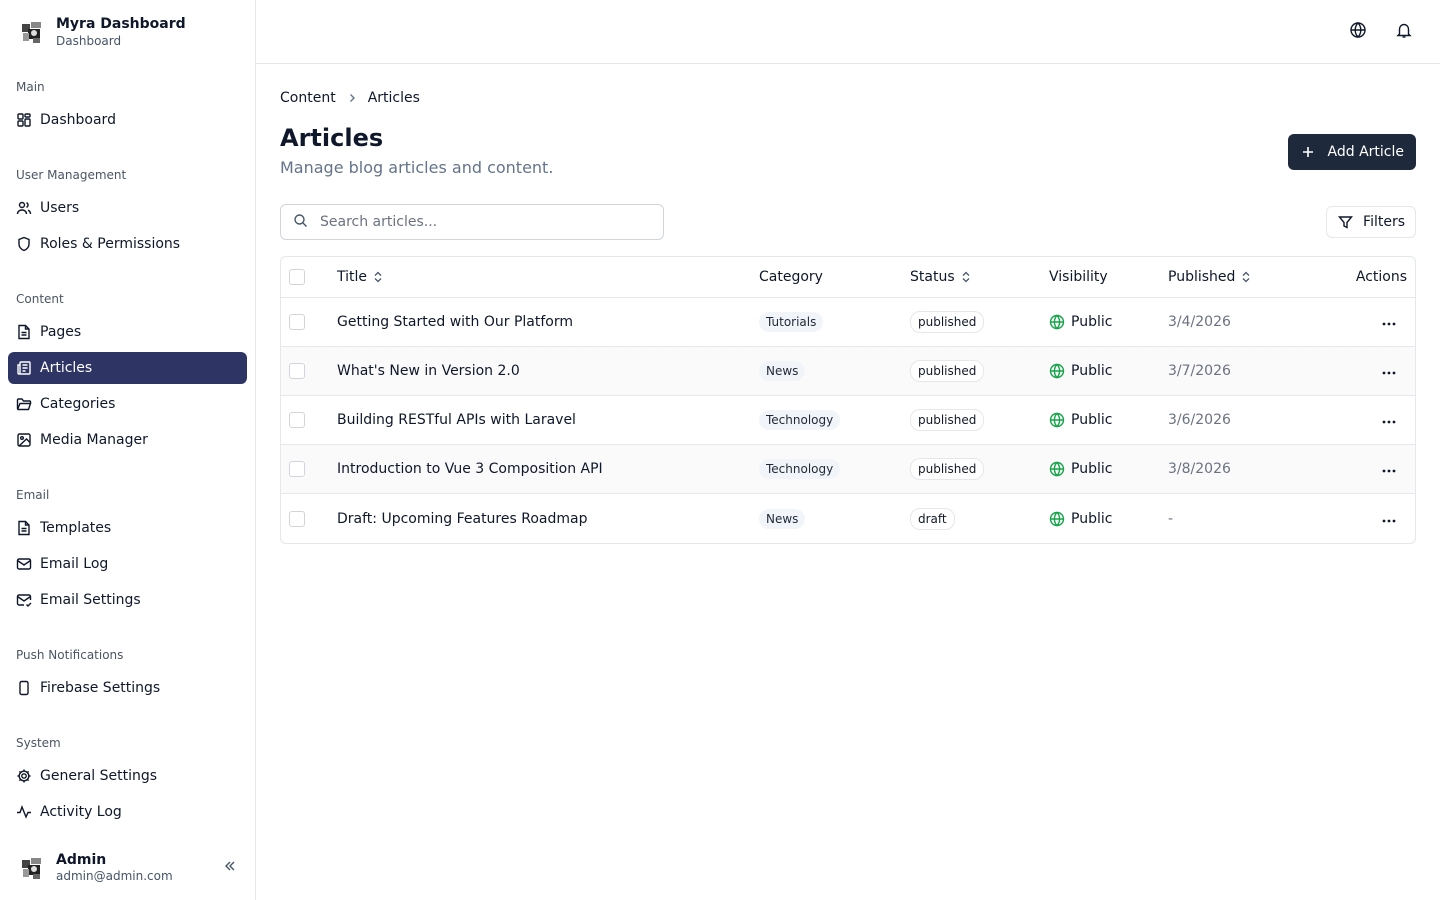 The image size is (1440, 900). Describe the element at coordinates (110, 244) in the screenshot. I see `sidebar-item-label: Roles & Permissions` at that location.